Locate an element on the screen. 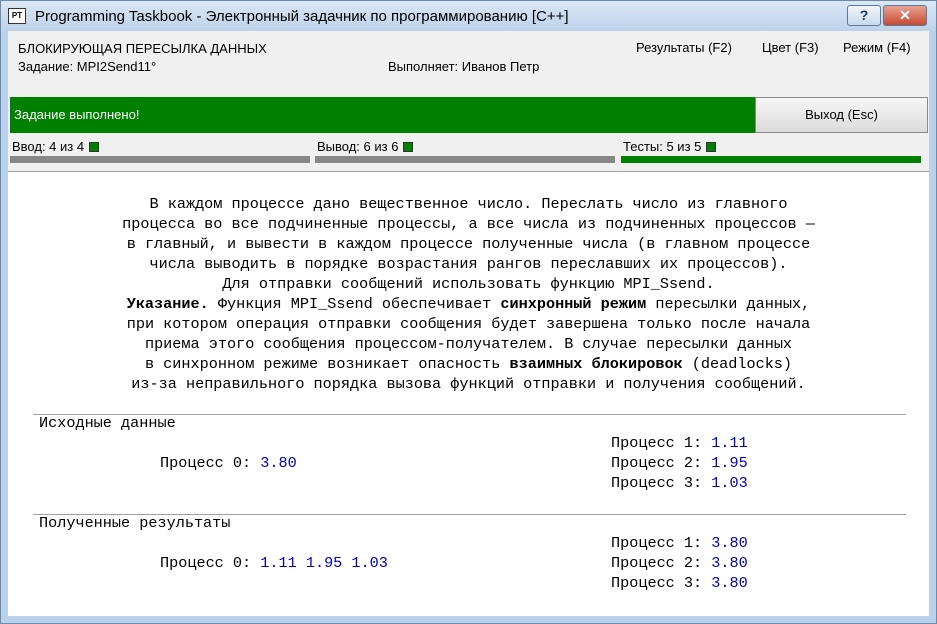  output-progress: Вывод: 6 из 6 is located at coordinates (464, 152).